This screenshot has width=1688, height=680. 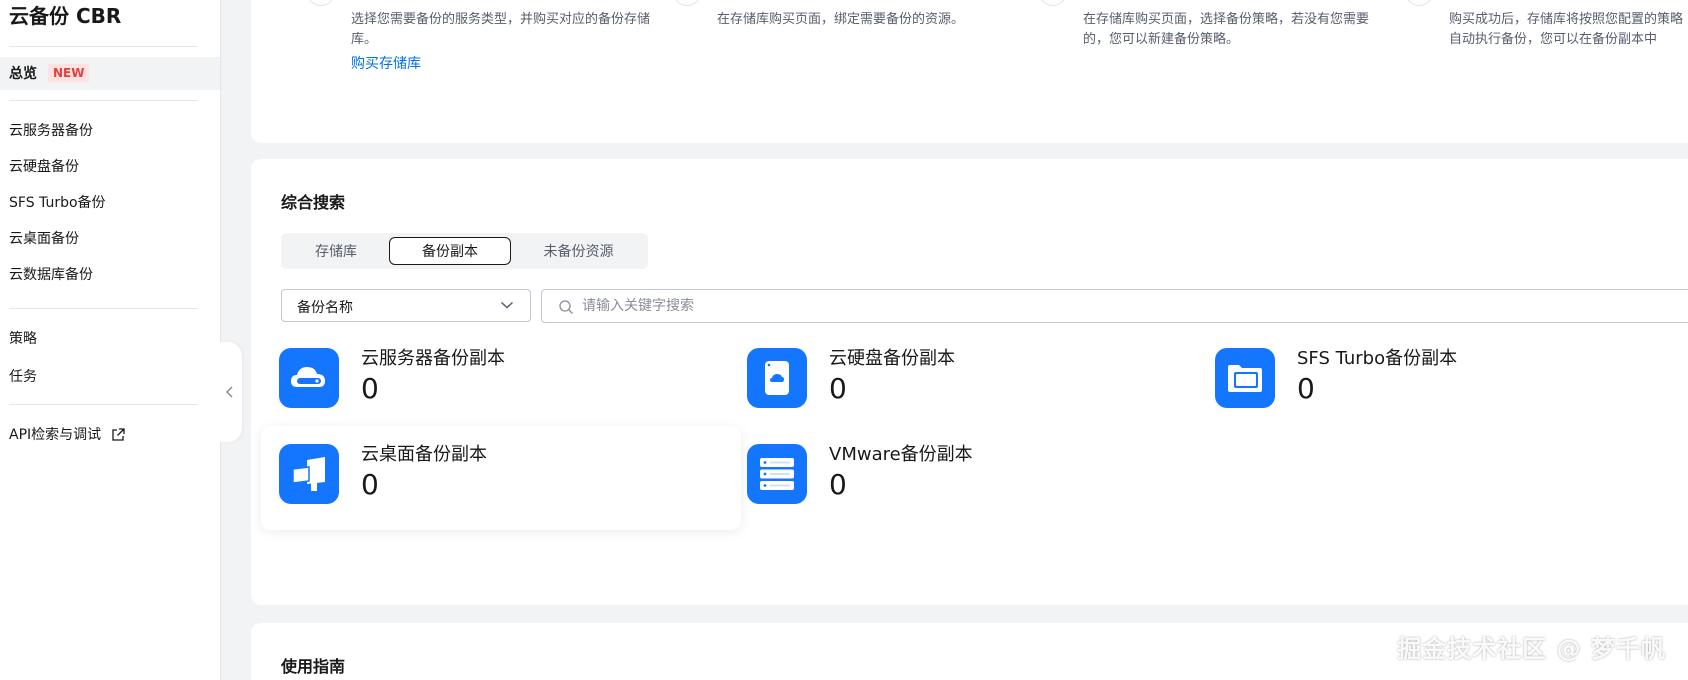 I want to click on sidebar-item-cloud-desktop-backup: 云桌面备份, so click(x=44, y=239).